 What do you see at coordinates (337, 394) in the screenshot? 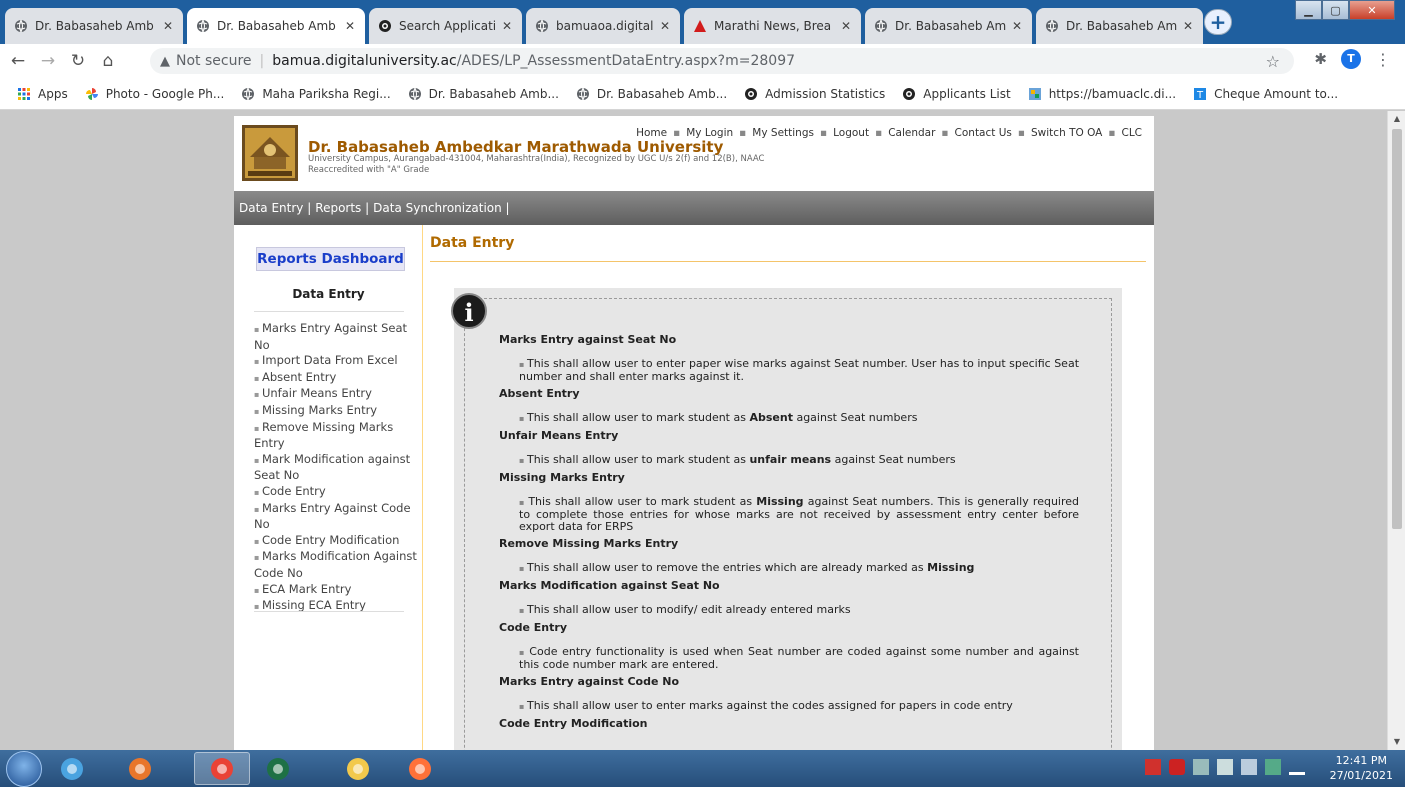
I see `sidebar-item: Unfair Means Entry` at bounding box center [337, 394].